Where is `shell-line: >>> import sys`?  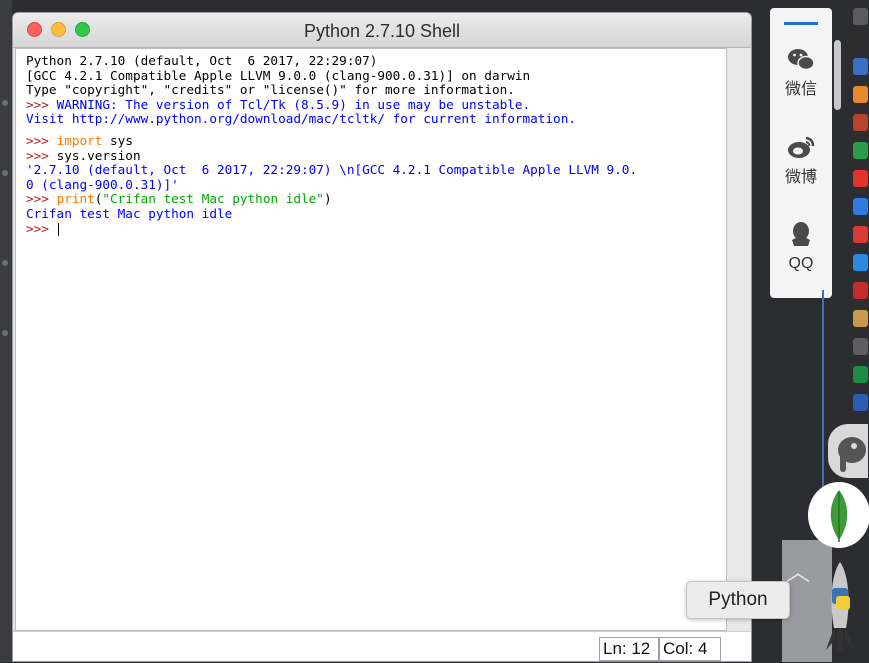
shell-line: >>> import sys is located at coordinates (376, 140).